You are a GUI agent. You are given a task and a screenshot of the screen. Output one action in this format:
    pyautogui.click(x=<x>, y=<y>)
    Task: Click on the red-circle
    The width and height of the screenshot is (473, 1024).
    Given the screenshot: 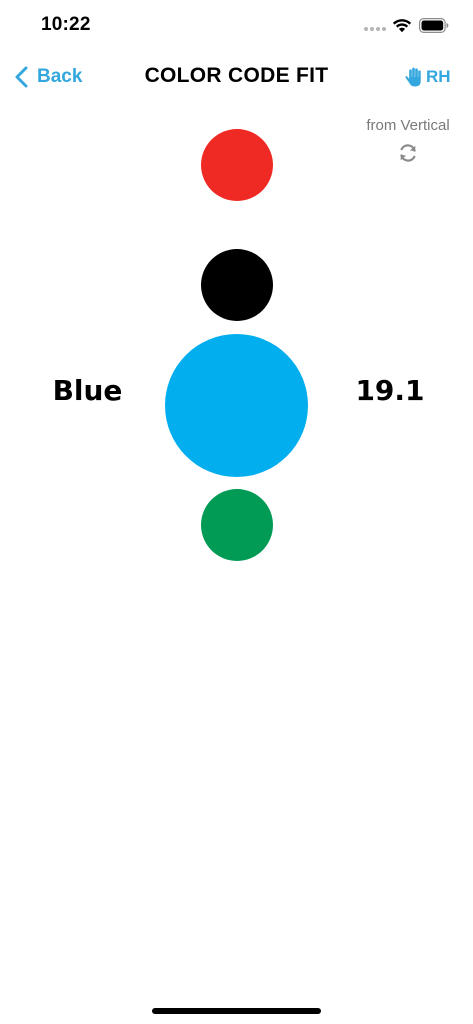 What is the action you would take?
    pyautogui.click(x=237, y=165)
    